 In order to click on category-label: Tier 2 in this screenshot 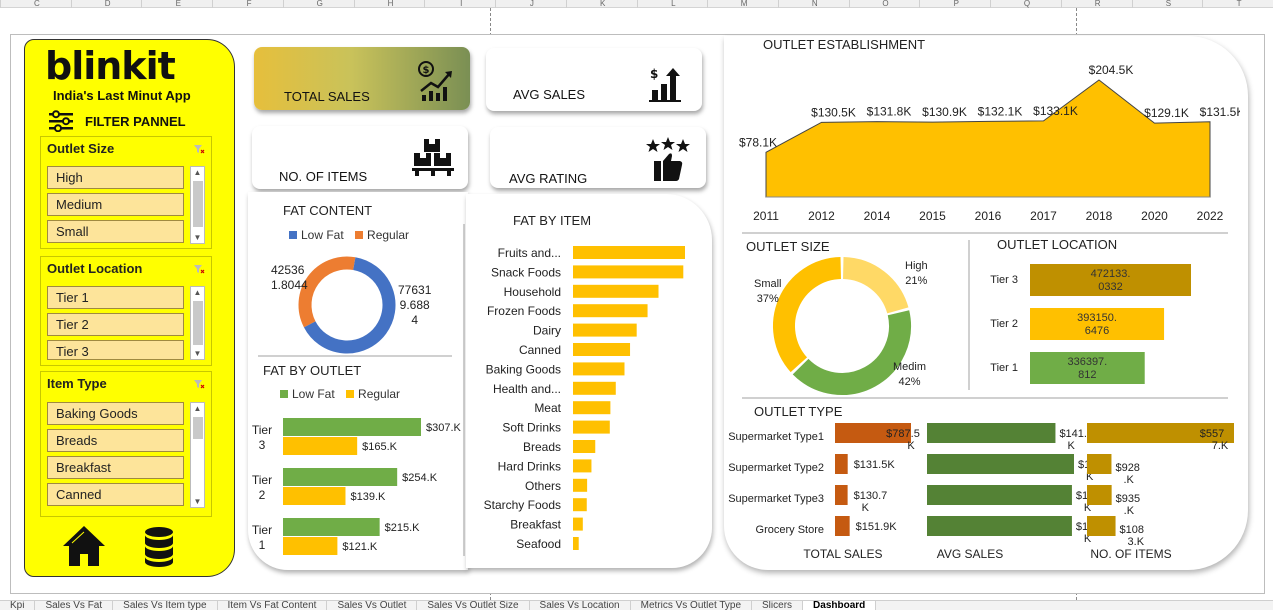, I will do `click(1004, 324)`.